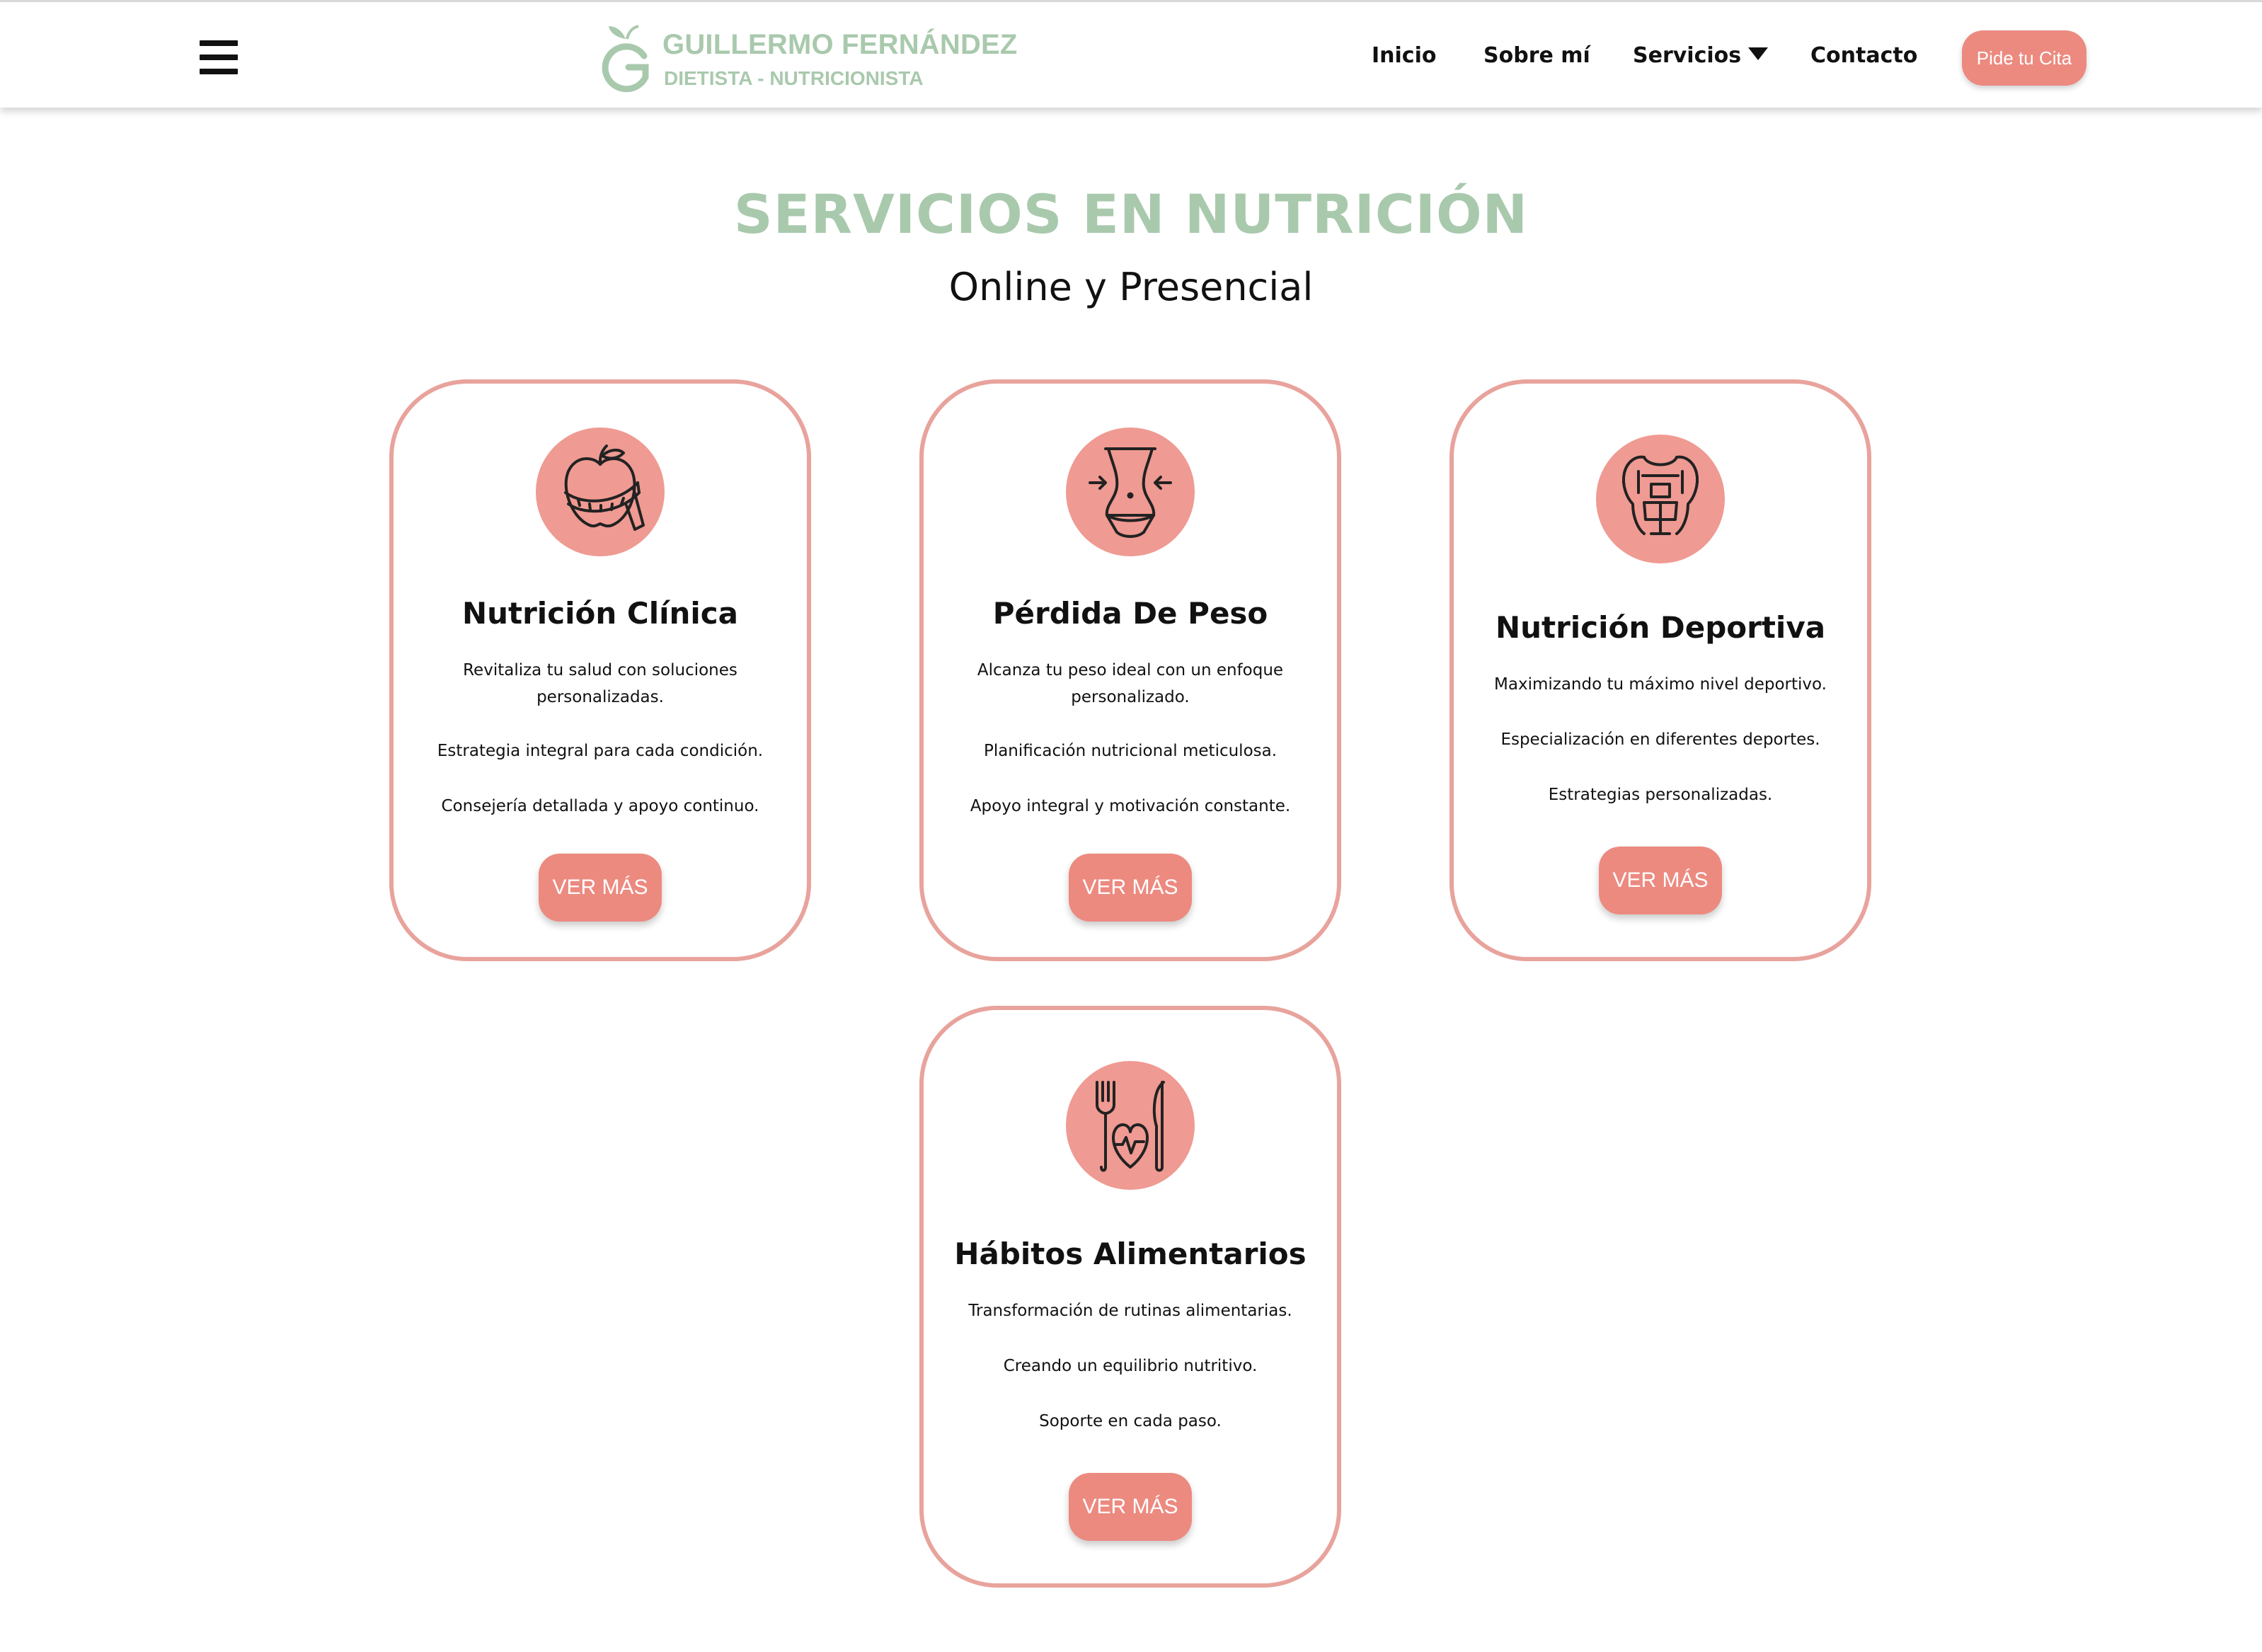 The width and height of the screenshot is (2262, 1652). What do you see at coordinates (1536, 56) in the screenshot?
I see `nav-link-sobre-mi: Sobre mí` at bounding box center [1536, 56].